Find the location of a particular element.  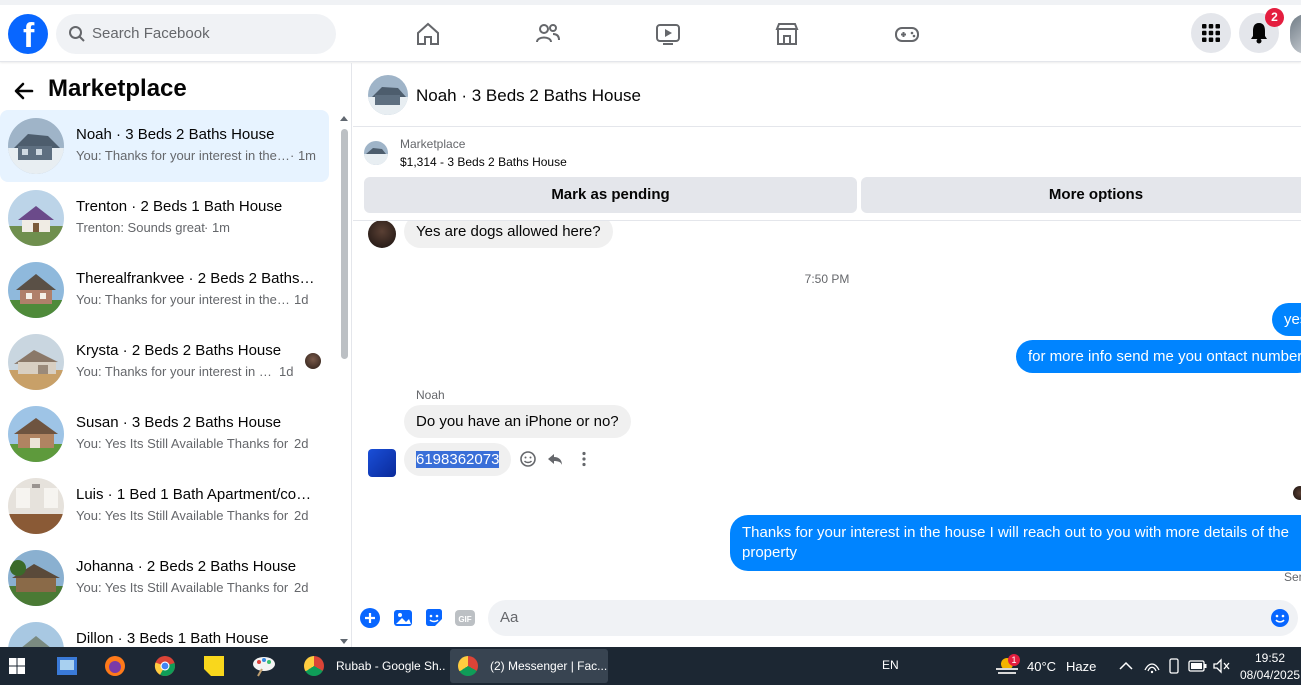

search-input: Search Facebook is located at coordinates (151, 33).